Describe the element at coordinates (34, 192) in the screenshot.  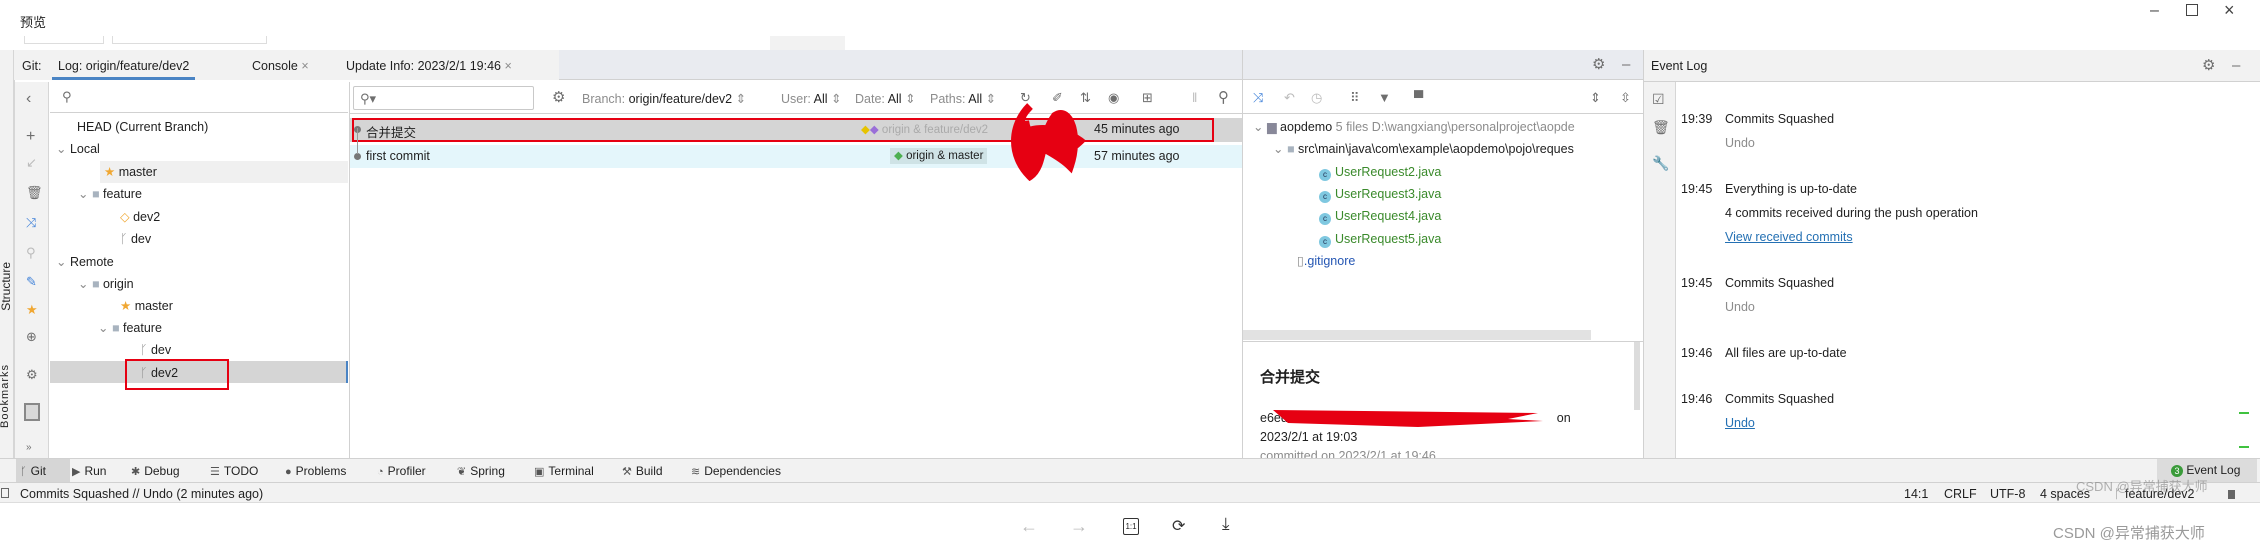
I see `delete-icon: 🗑` at that location.